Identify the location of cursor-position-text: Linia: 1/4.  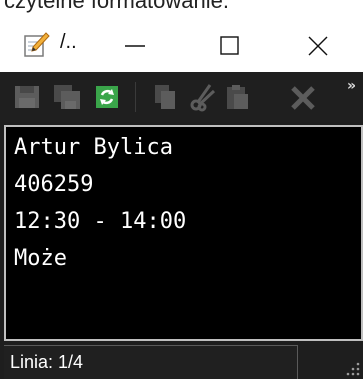
(47, 362).